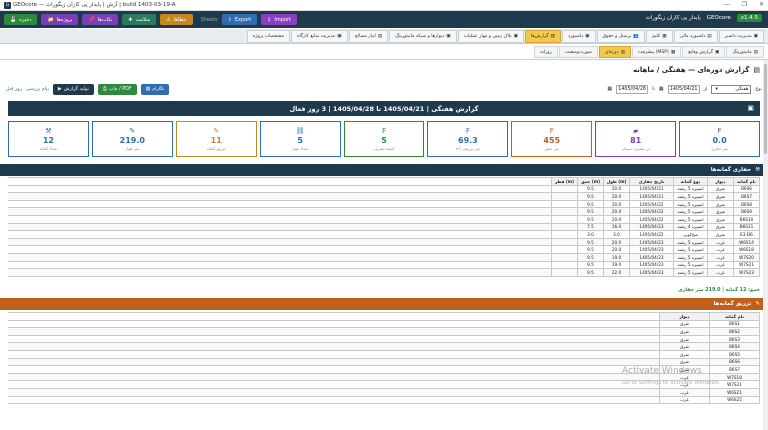  Describe the element at coordinates (168, 19) in the screenshot. I see `warning-icon: ⚠` at that location.